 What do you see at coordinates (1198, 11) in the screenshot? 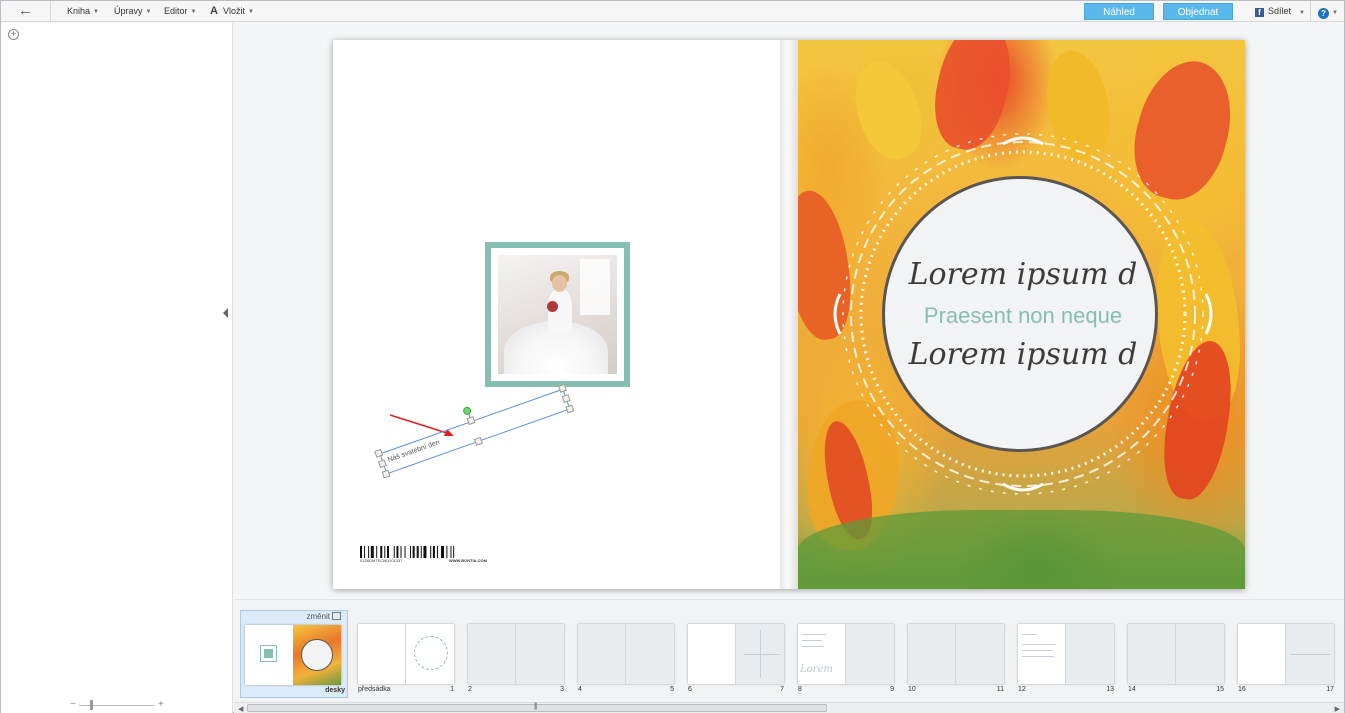
I see `order-button: Objednat` at bounding box center [1198, 11].